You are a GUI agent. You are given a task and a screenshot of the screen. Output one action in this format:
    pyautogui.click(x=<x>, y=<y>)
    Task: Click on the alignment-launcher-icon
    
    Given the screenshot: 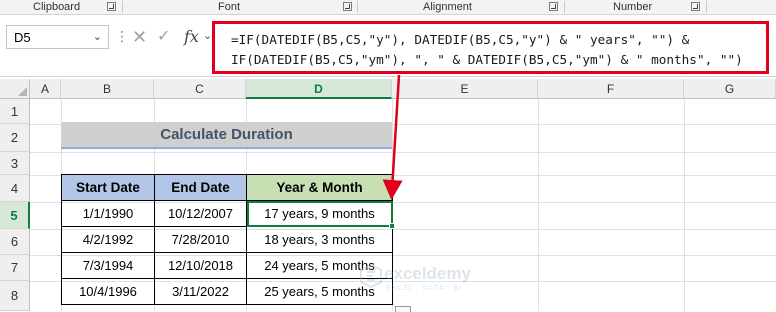 What is the action you would take?
    pyautogui.click(x=553, y=6)
    